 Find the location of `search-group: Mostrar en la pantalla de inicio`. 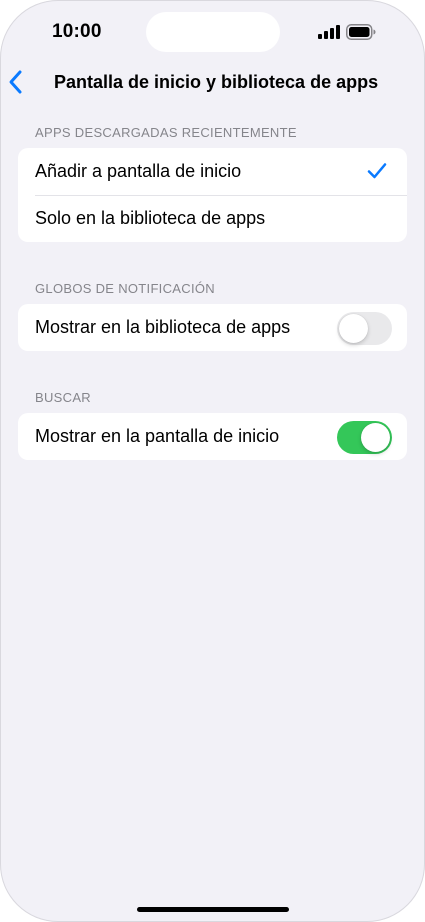

search-group: Mostrar en la pantalla de inicio is located at coordinates (212, 436).